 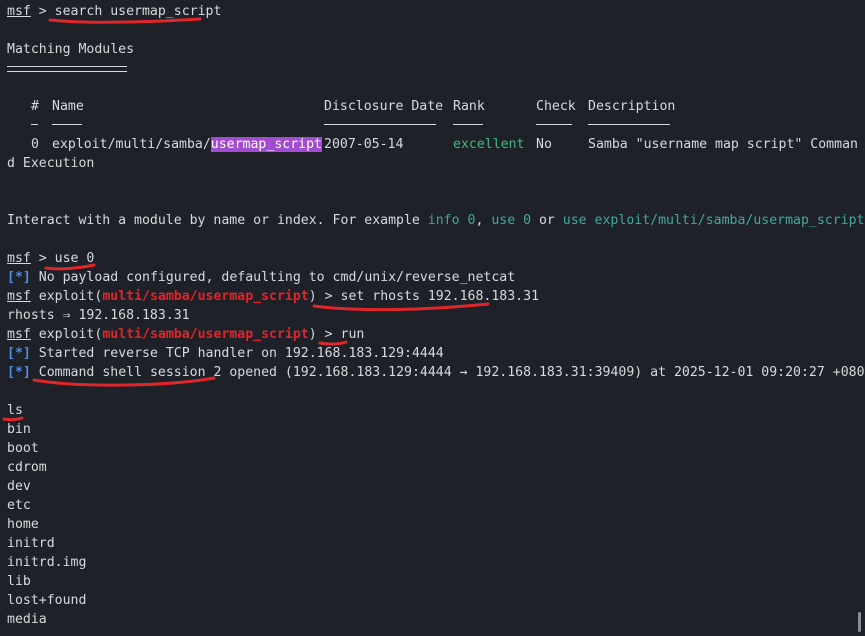 I want to click on underline-session, so click(x=124, y=381).